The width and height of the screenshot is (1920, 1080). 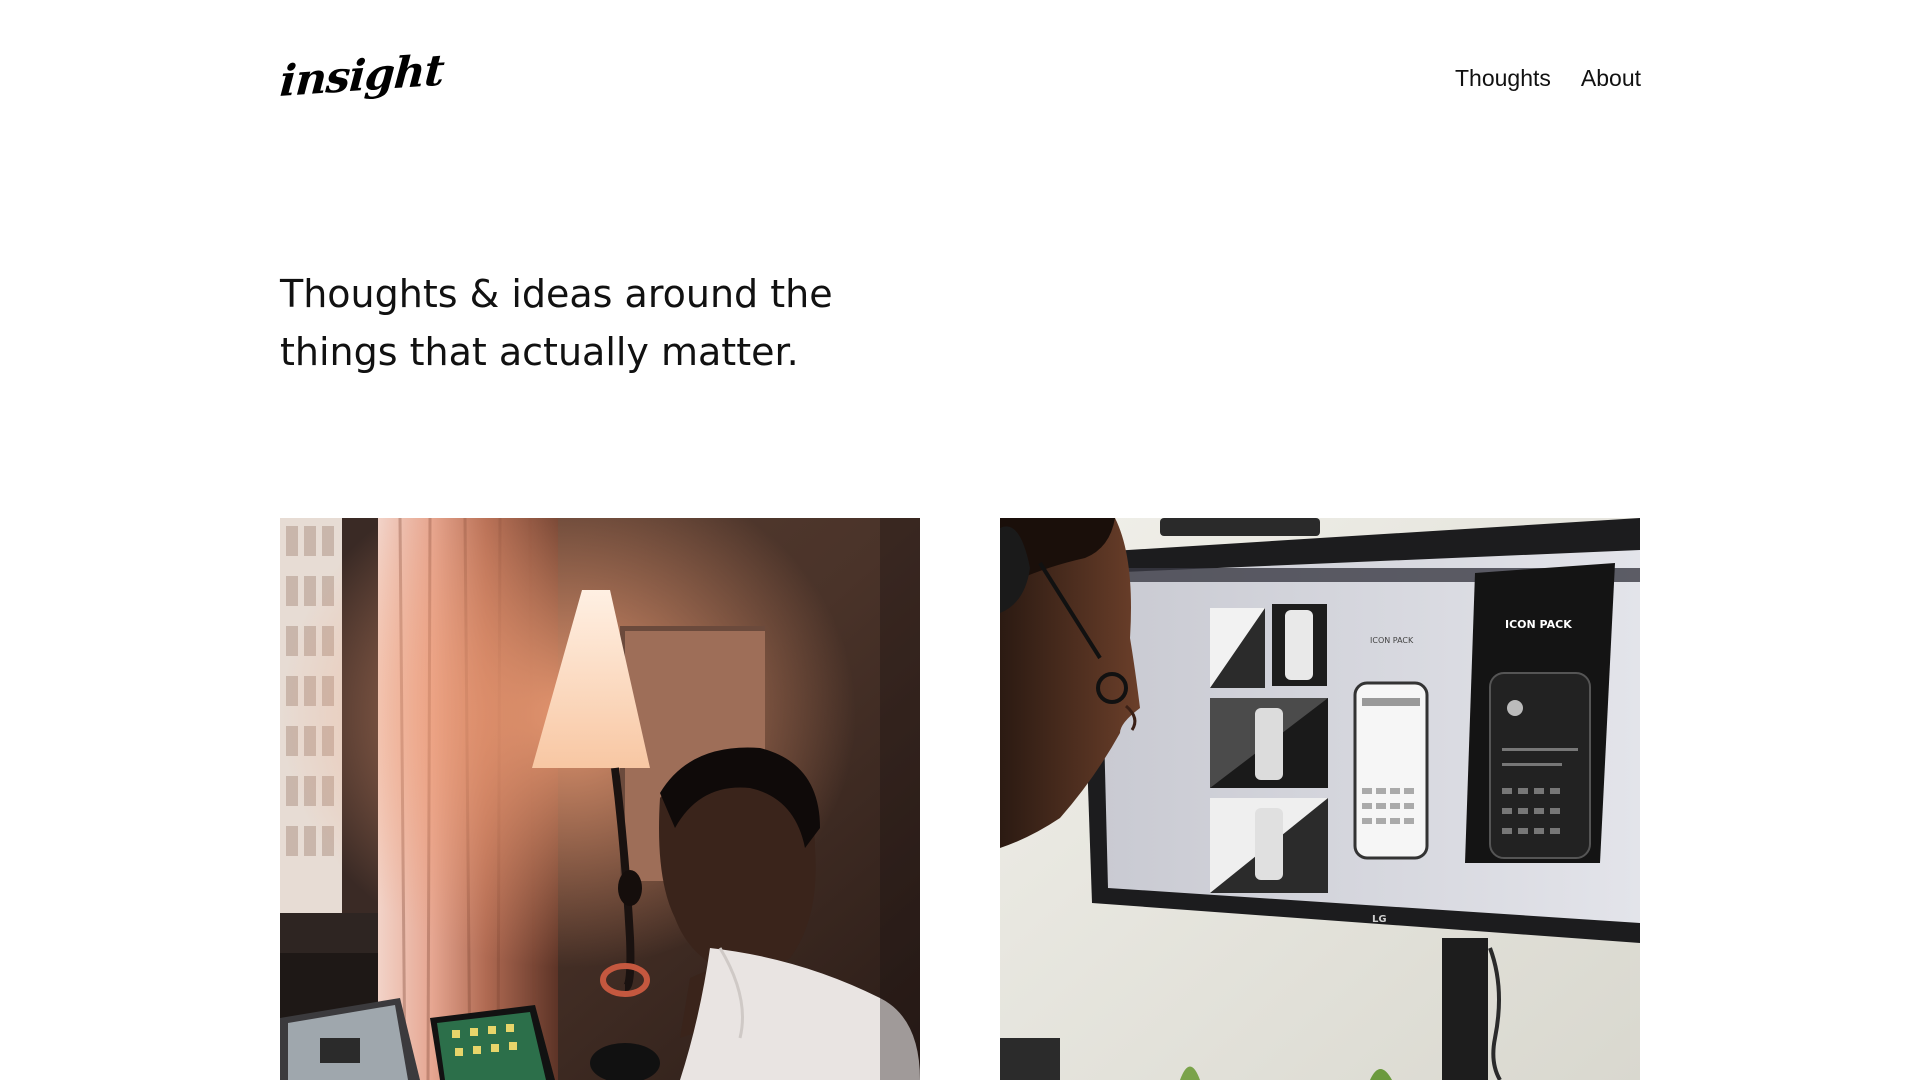 What do you see at coordinates (556, 294) in the screenshot?
I see `hero-line-1: Thoughts & ideas around the` at bounding box center [556, 294].